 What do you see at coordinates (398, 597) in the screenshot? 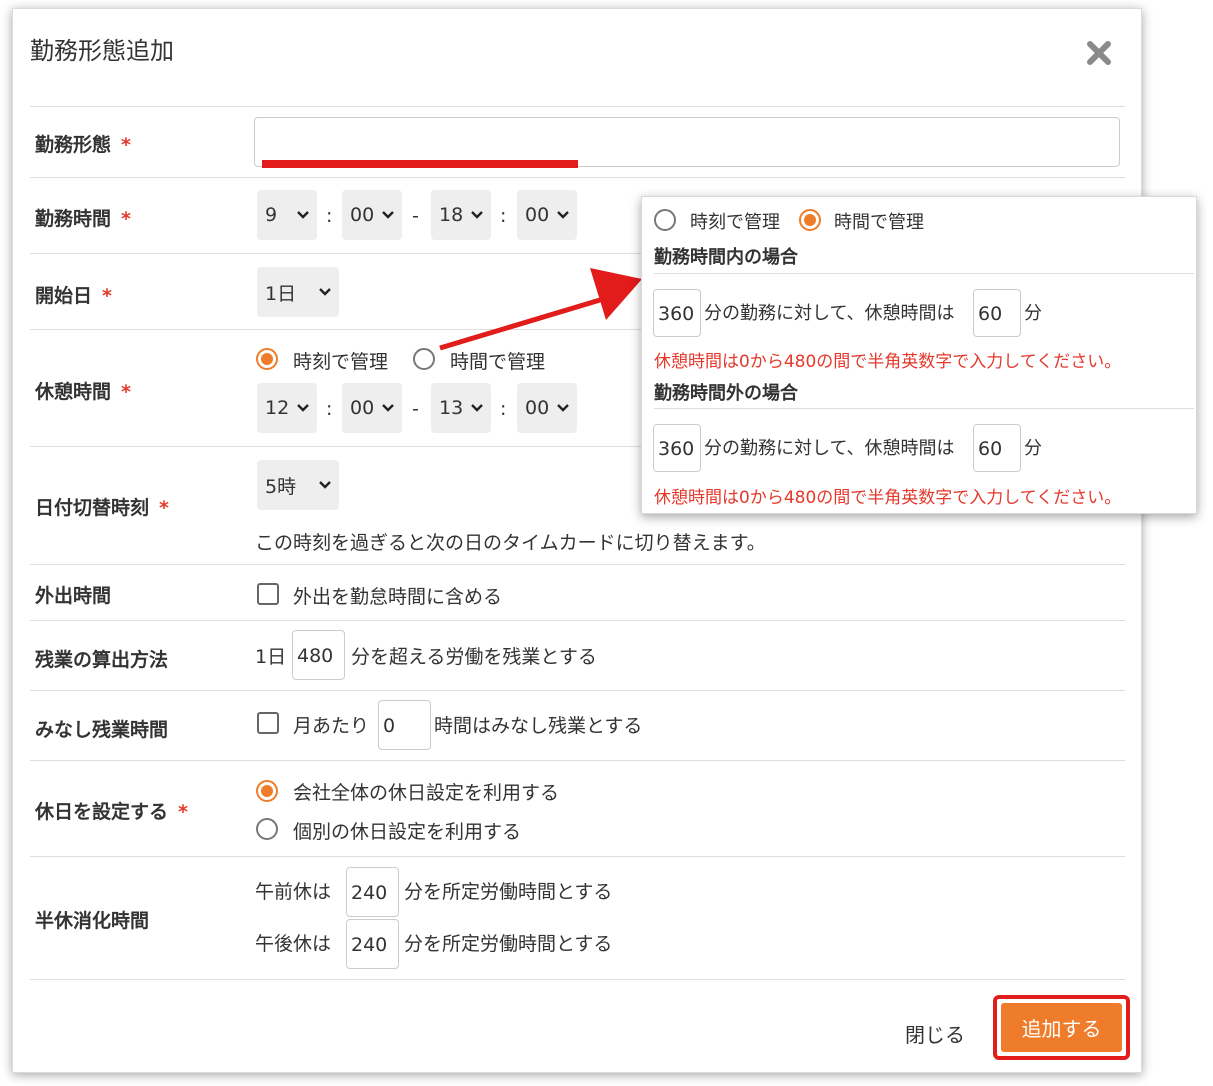
I see `outing-checkbox-label: 外出を勤怠時間に含める` at bounding box center [398, 597].